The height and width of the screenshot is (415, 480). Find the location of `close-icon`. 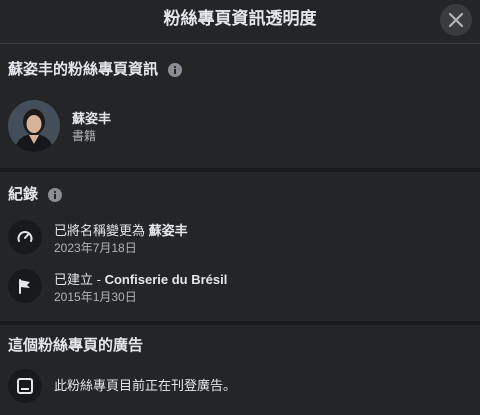

close-icon is located at coordinates (456, 20).